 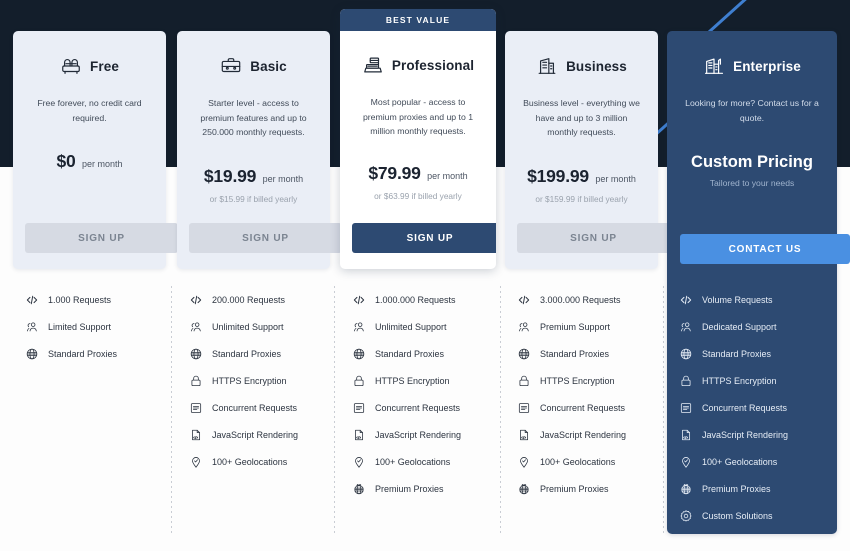 What do you see at coordinates (248, 326) in the screenshot?
I see `feature-label: Unlimited Support` at bounding box center [248, 326].